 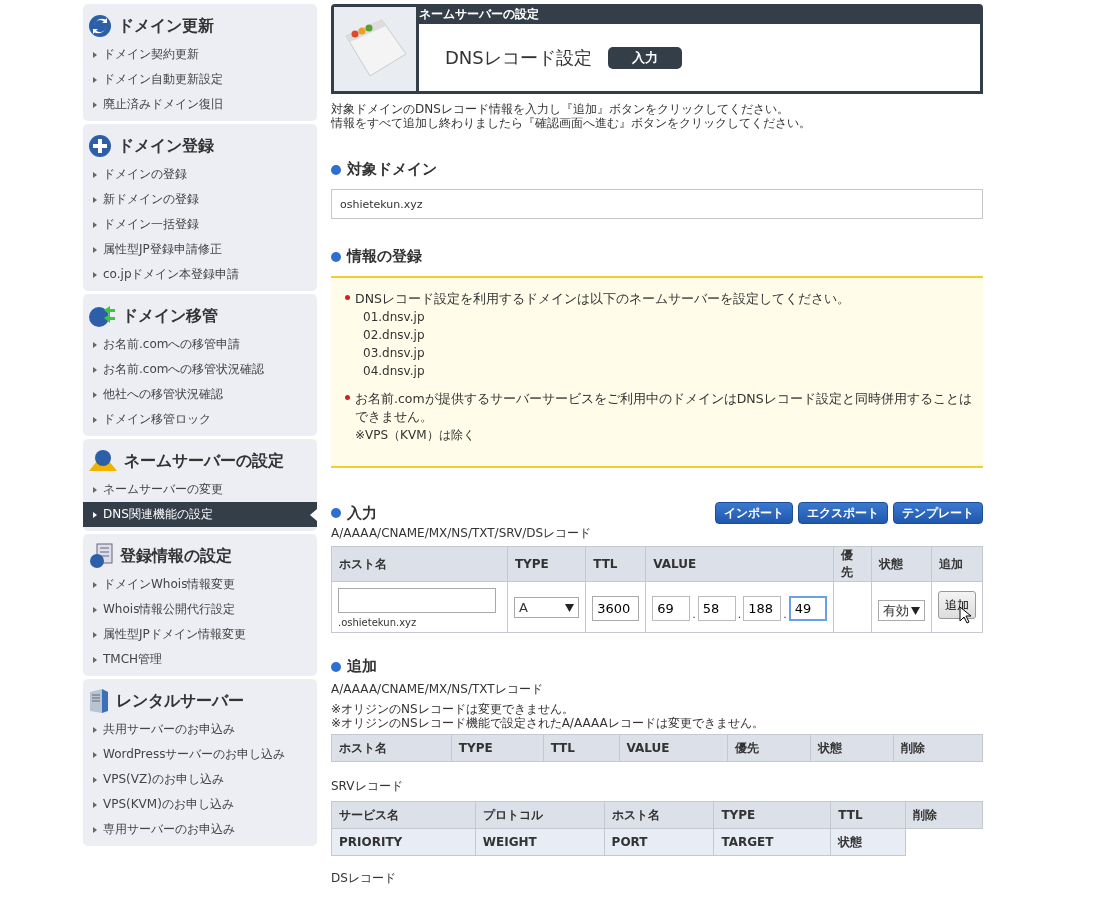 What do you see at coordinates (394, 335) in the screenshot?
I see `notice-line: 02.dnsv.jp` at bounding box center [394, 335].